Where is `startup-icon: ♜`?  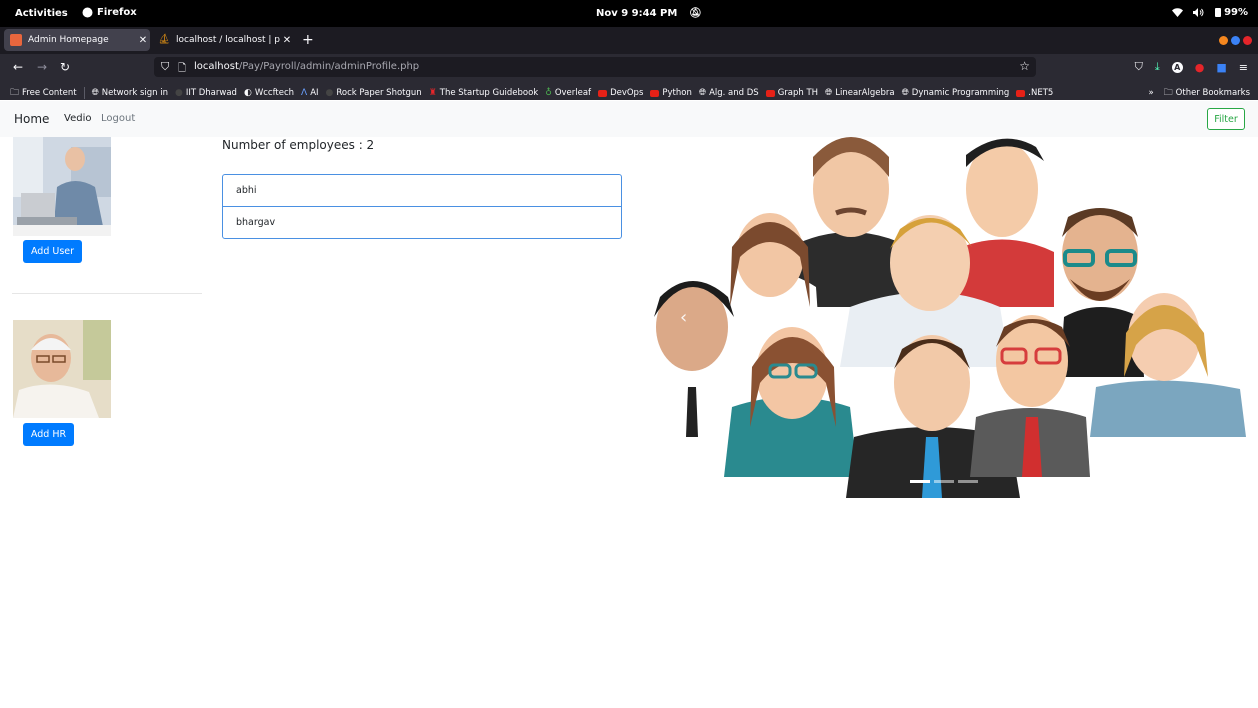 startup-icon: ♜ is located at coordinates (432, 93).